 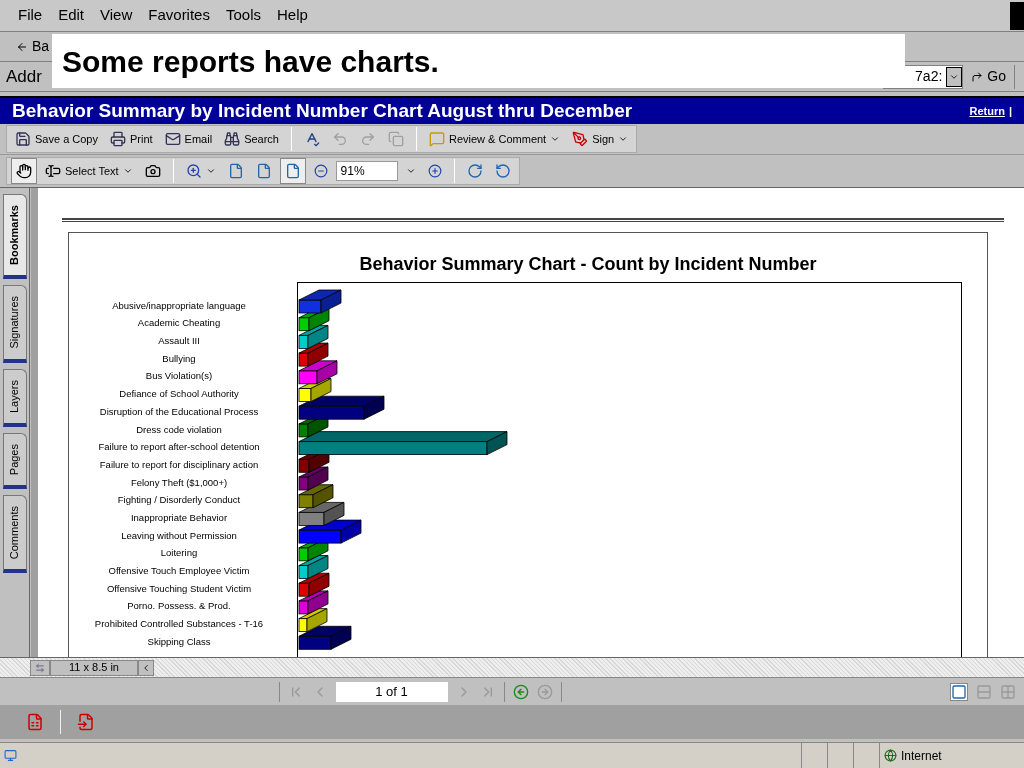 What do you see at coordinates (193, 171) in the screenshot?
I see `zoom-in-icon` at bounding box center [193, 171].